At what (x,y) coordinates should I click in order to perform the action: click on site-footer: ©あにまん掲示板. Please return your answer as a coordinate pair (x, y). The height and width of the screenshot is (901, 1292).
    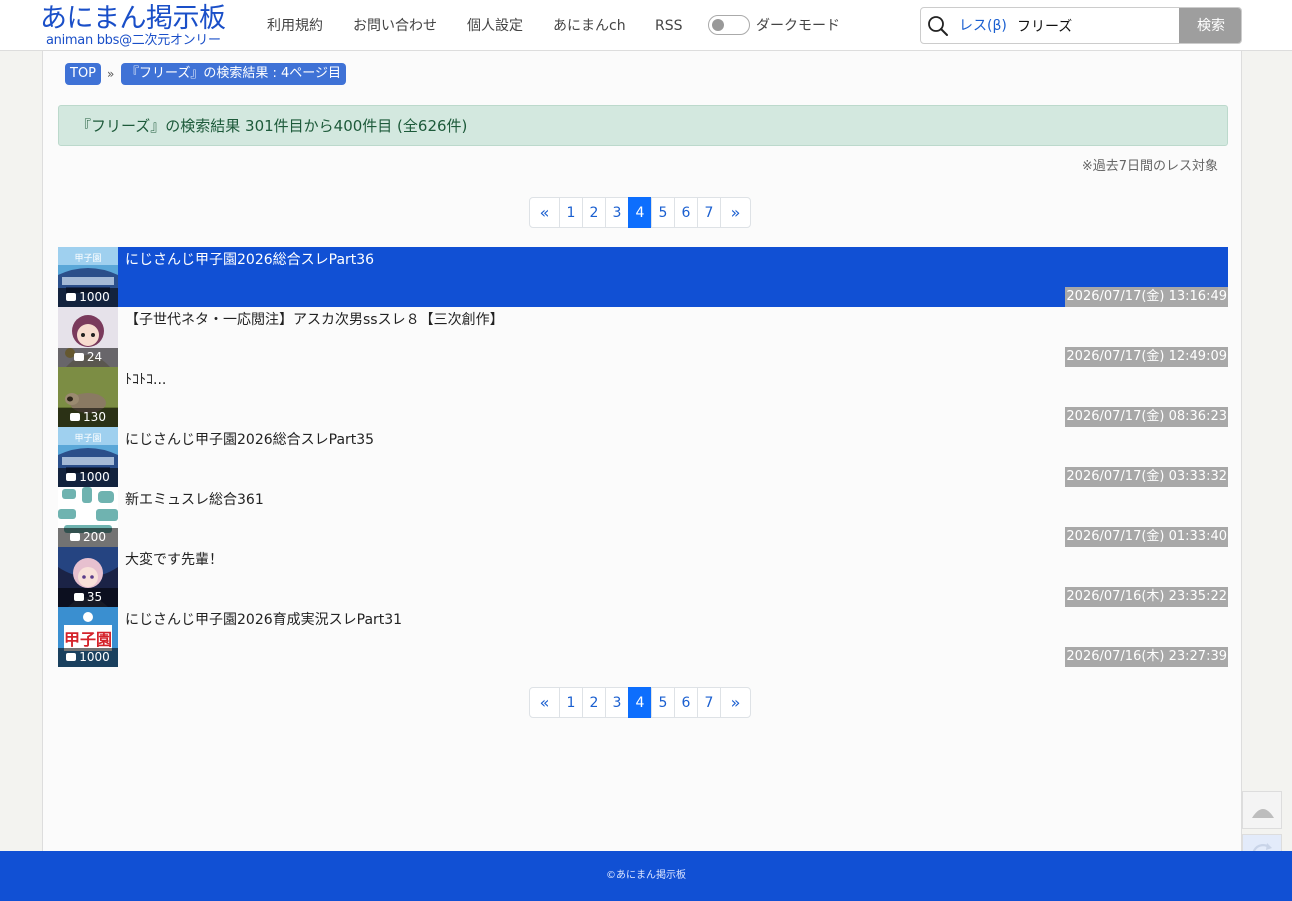
    Looking at the image, I should click on (646, 876).